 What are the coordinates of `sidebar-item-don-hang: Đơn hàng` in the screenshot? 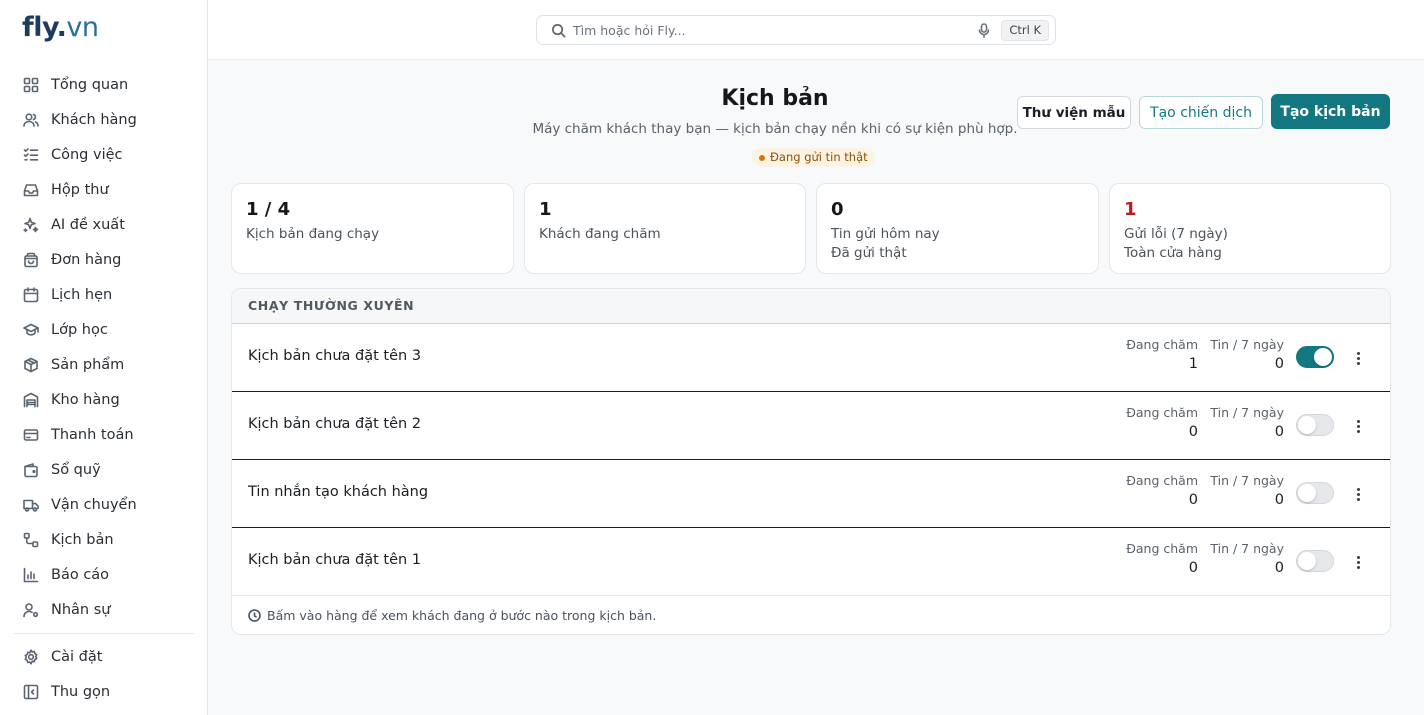 It's located at (104, 259).